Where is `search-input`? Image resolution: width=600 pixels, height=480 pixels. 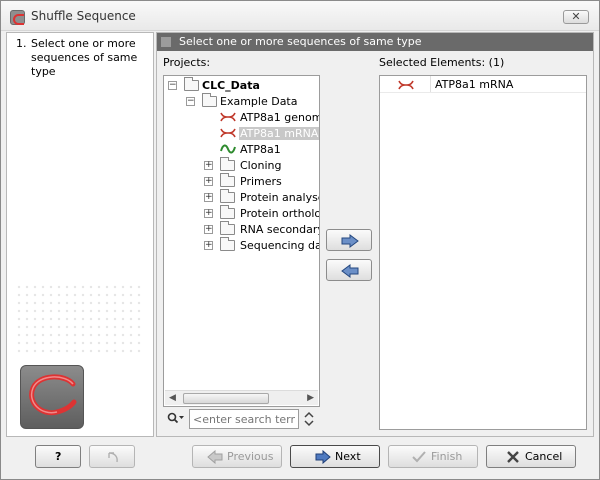
search-input is located at coordinates (244, 419).